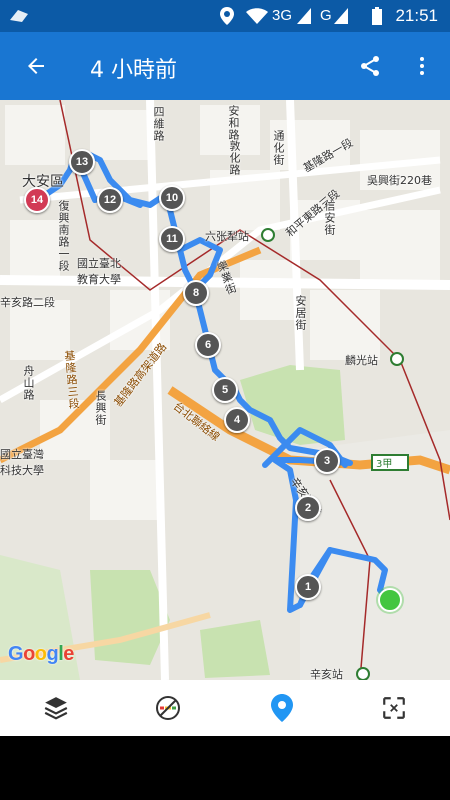 The width and height of the screenshot is (450, 800). Describe the element at coordinates (225, 768) in the screenshot. I see `system-nav-area` at that location.